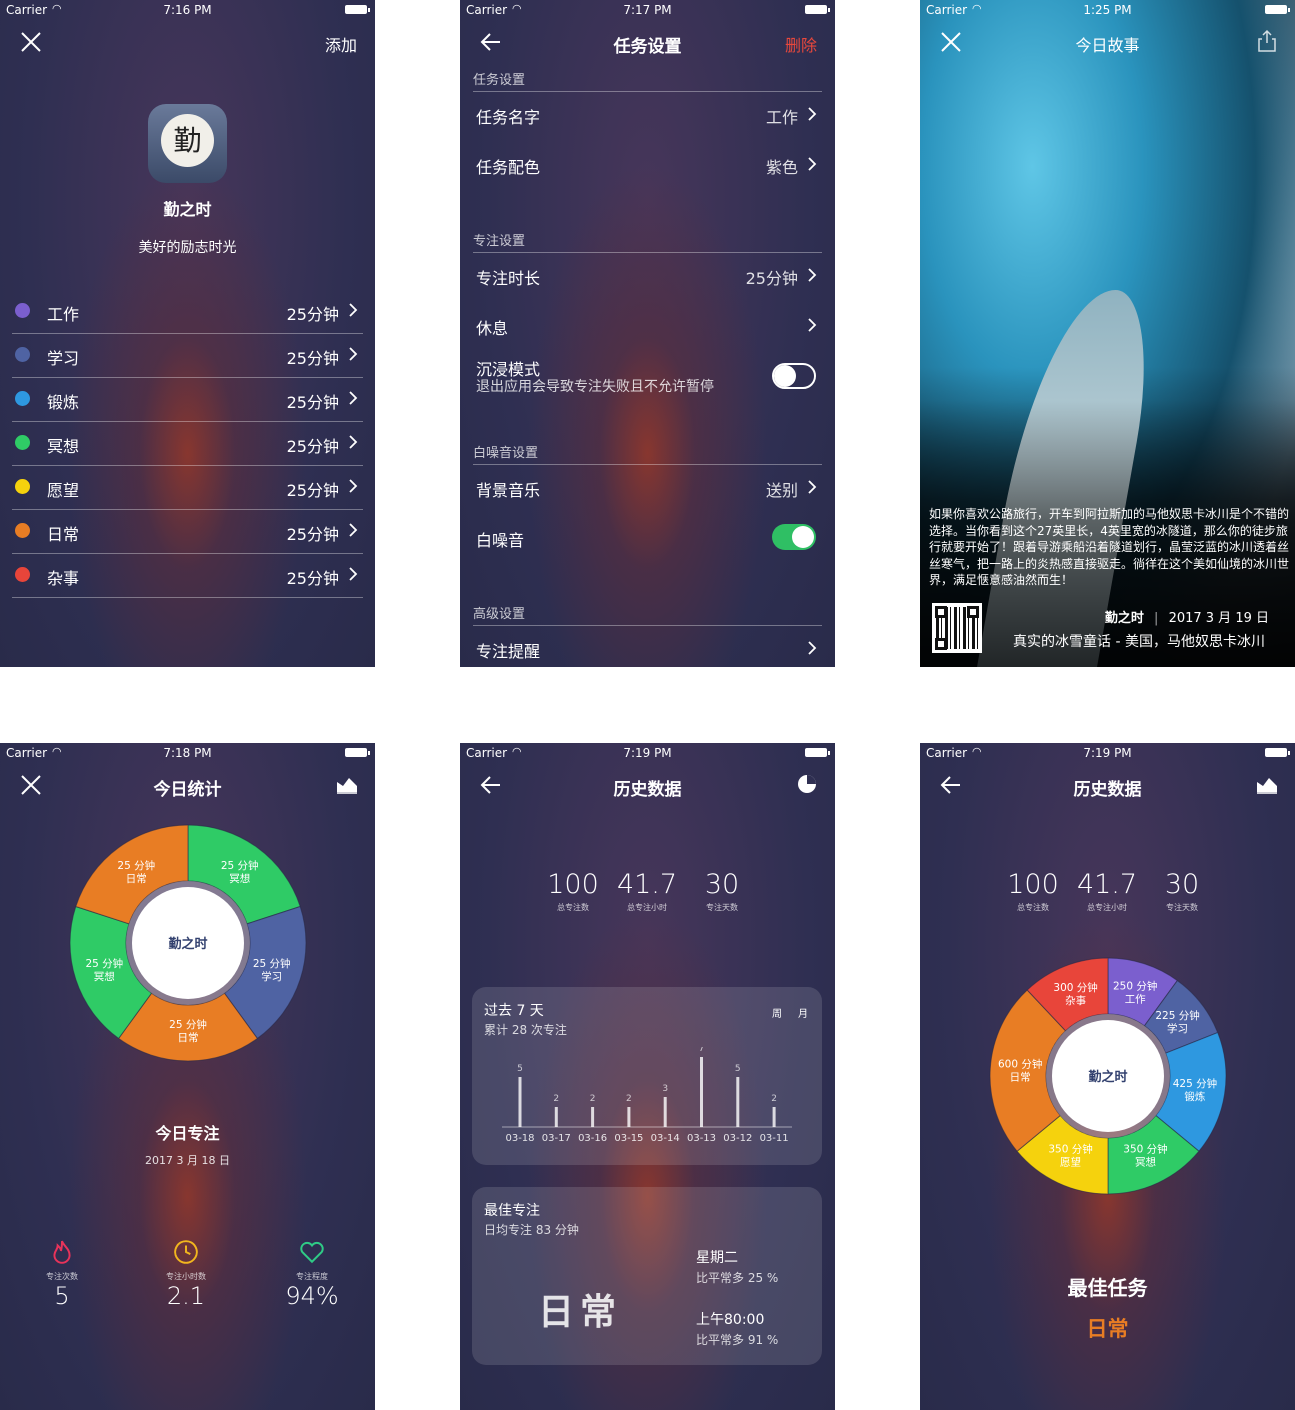  Describe the element at coordinates (737, 1278) in the screenshot. I see `best-day-note: 比平常多 25 %` at that location.